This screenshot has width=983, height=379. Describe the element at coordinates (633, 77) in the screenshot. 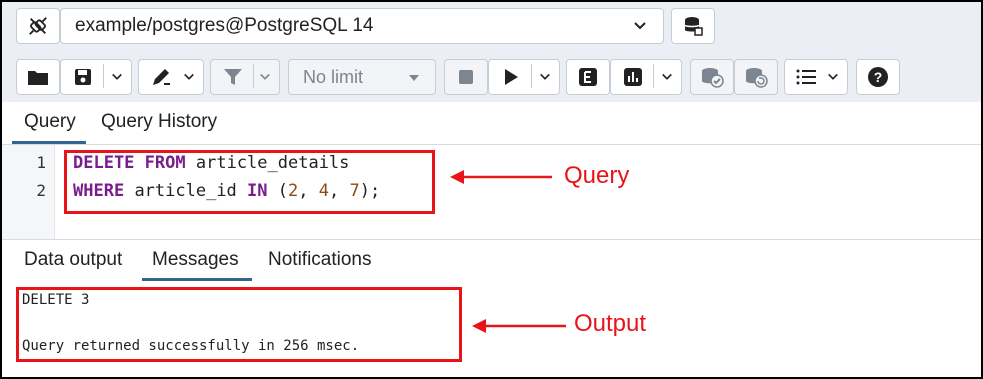

I see `chart-icon` at that location.